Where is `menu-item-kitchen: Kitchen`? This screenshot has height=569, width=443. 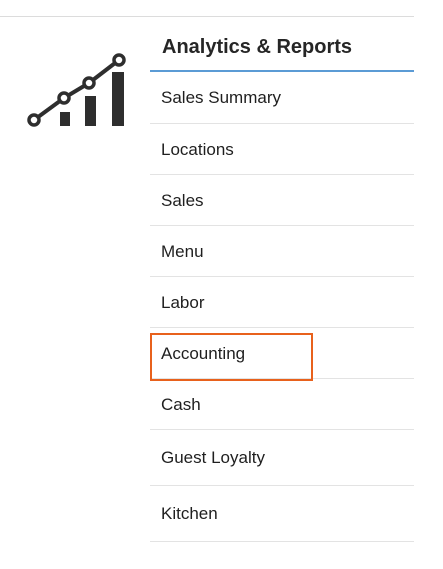
menu-item-kitchen: Kitchen is located at coordinates (282, 514).